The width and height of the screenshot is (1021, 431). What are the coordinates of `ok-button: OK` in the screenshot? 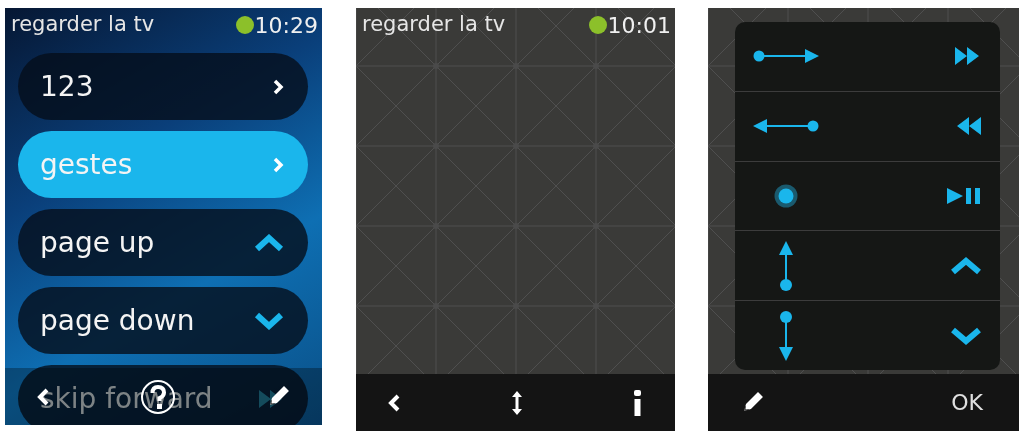 It's located at (967, 402).